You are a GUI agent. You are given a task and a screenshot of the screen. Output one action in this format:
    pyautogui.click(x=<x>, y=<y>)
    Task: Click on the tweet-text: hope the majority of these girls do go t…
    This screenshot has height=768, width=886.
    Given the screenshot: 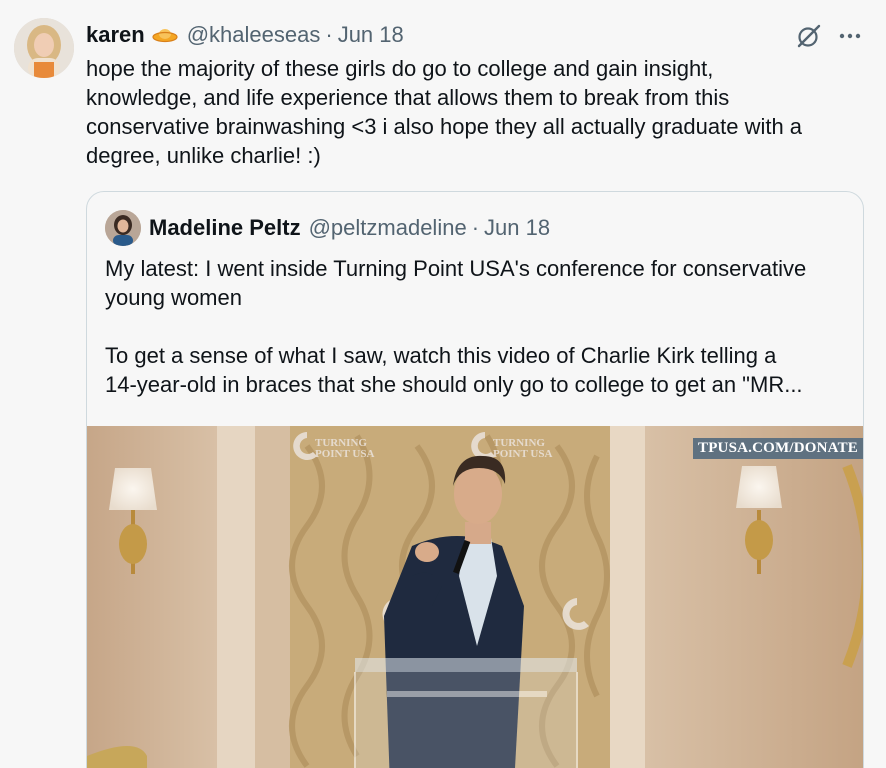 What is the action you would take?
    pyautogui.click(x=444, y=112)
    